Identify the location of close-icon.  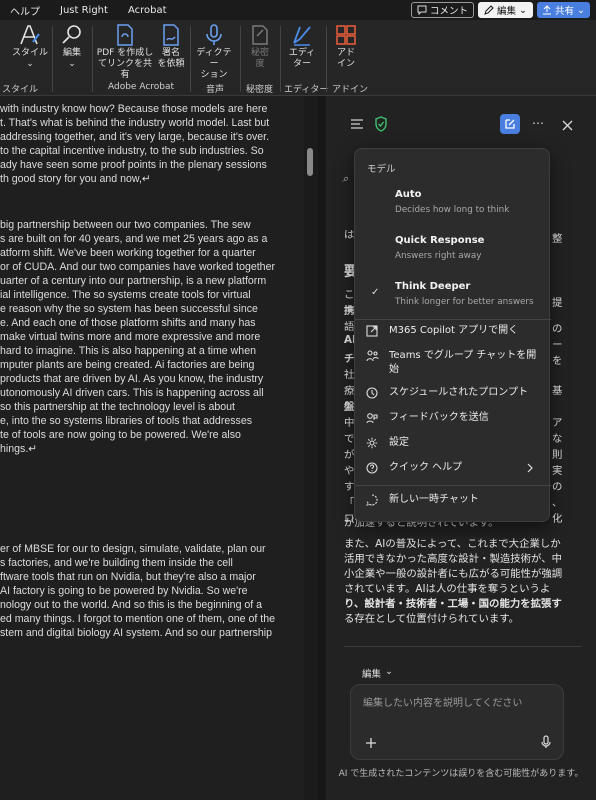
(567, 125).